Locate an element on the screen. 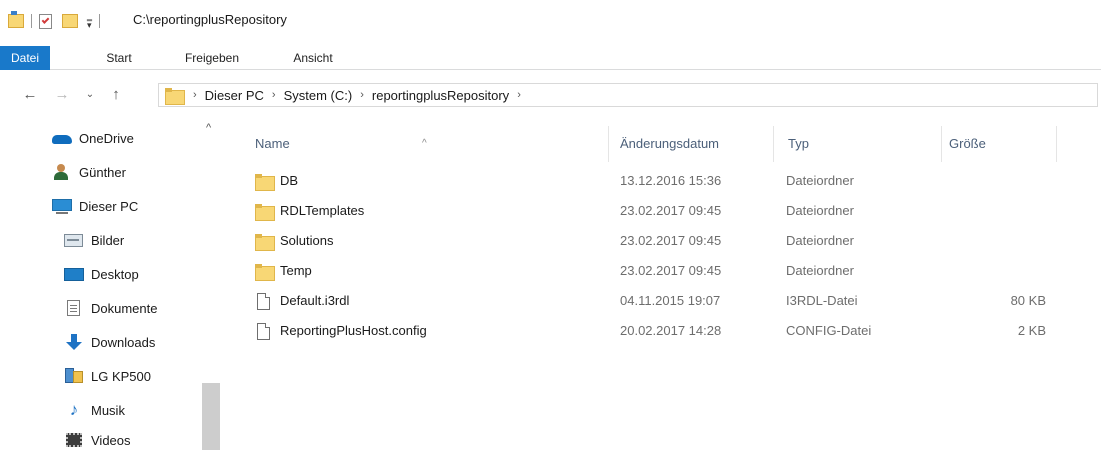 The image size is (1101, 450). file-name: Solutions is located at coordinates (307, 240).